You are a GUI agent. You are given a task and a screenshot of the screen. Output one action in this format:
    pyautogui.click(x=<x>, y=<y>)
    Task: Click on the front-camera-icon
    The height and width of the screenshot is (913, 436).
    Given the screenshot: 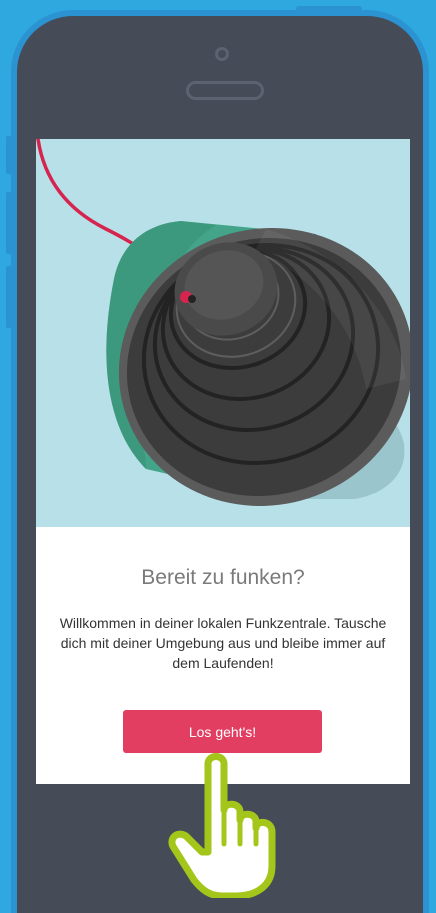 What is the action you would take?
    pyautogui.click(x=222, y=54)
    